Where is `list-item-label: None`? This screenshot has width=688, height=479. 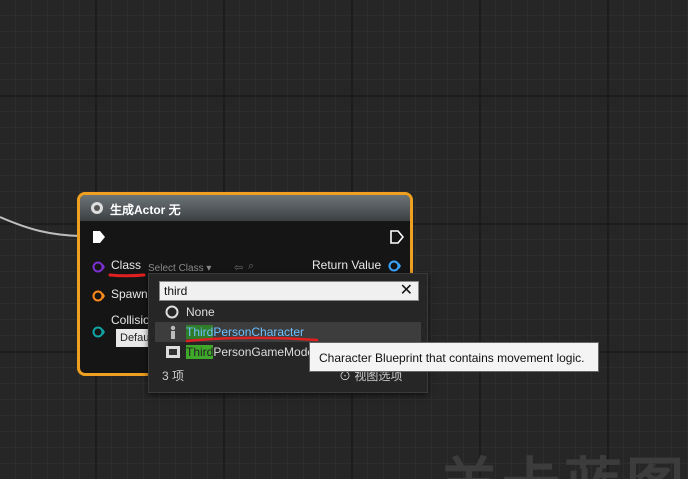 list-item-label: None is located at coordinates (200, 312).